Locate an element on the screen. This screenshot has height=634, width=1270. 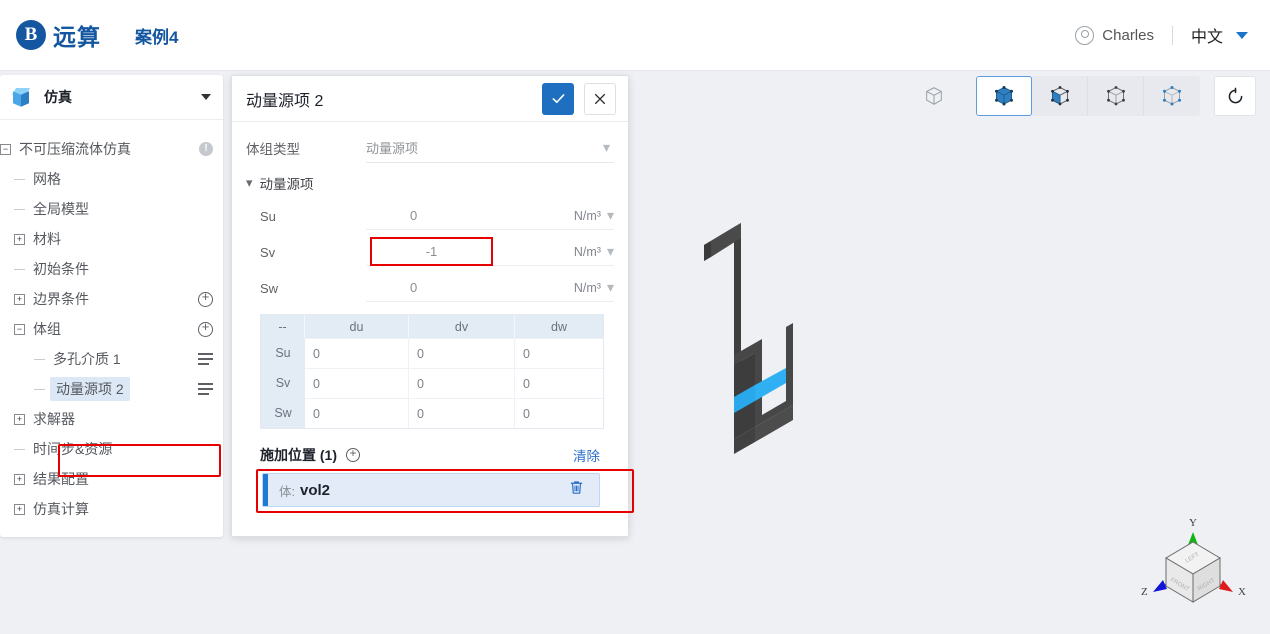
cancel-button is located at coordinates (600, 98).